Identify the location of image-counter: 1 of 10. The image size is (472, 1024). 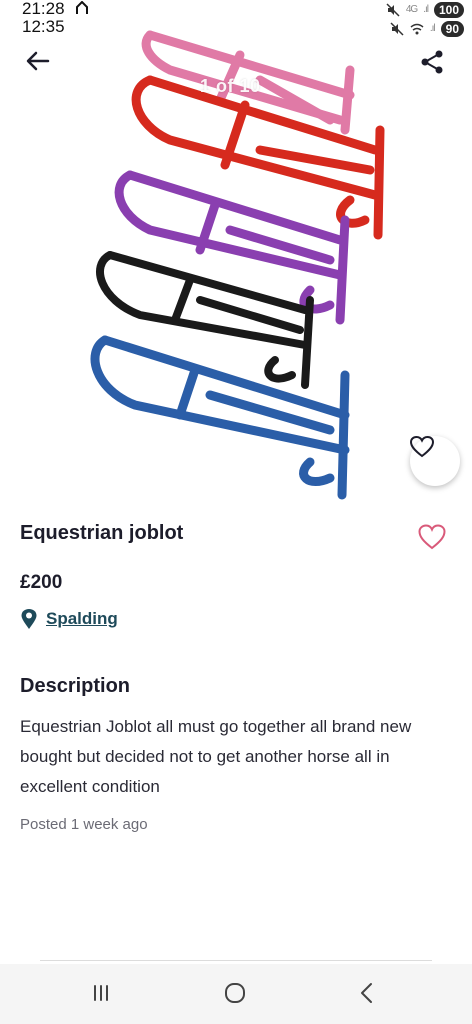
(230, 86).